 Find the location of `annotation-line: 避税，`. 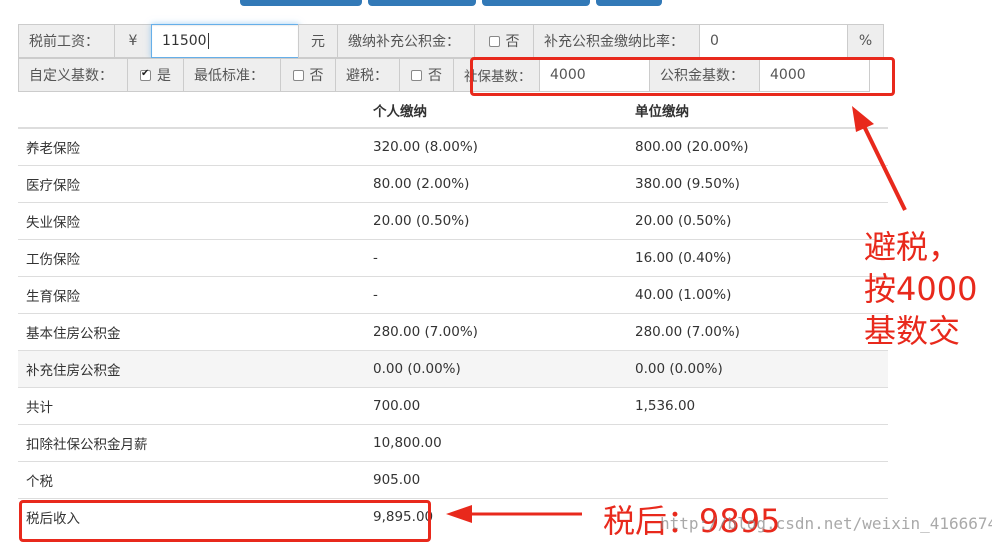

annotation-line: 避税， is located at coordinates (912, 247).